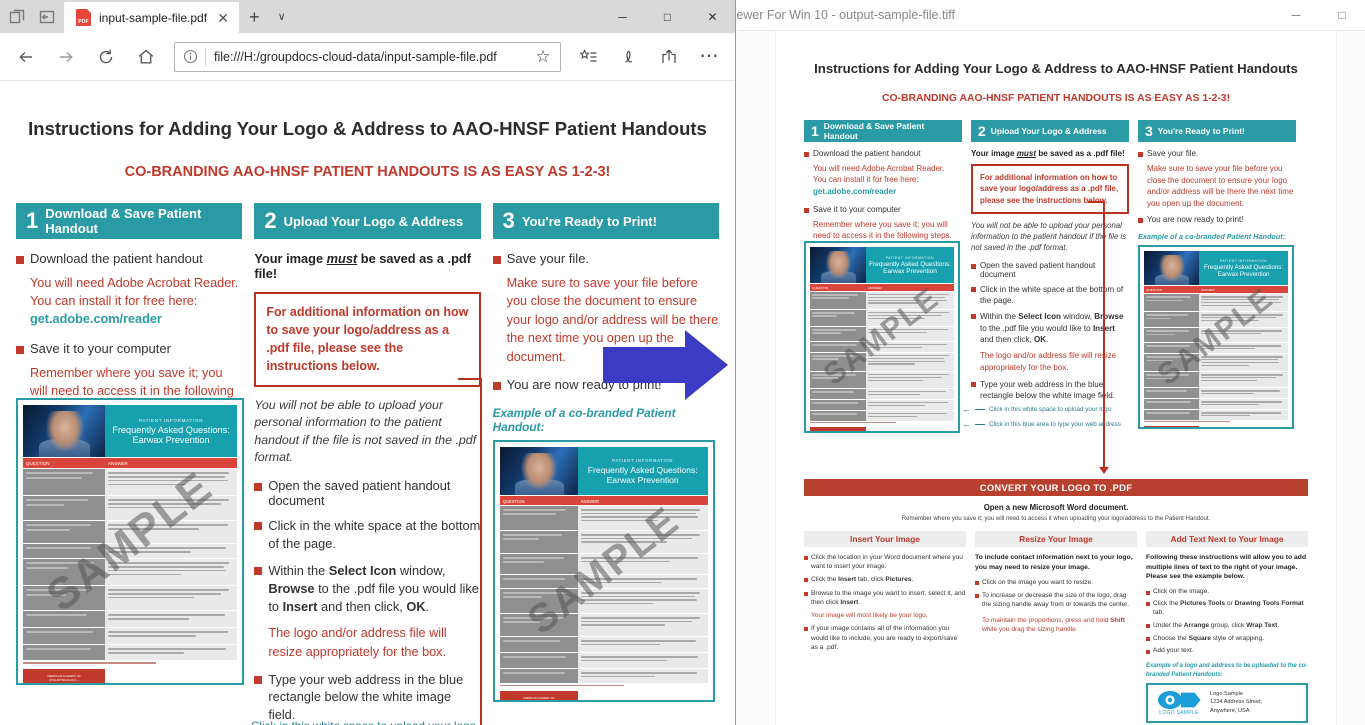  I want to click on lead-part: be saved as a .pdf file!, so click(1080, 153).